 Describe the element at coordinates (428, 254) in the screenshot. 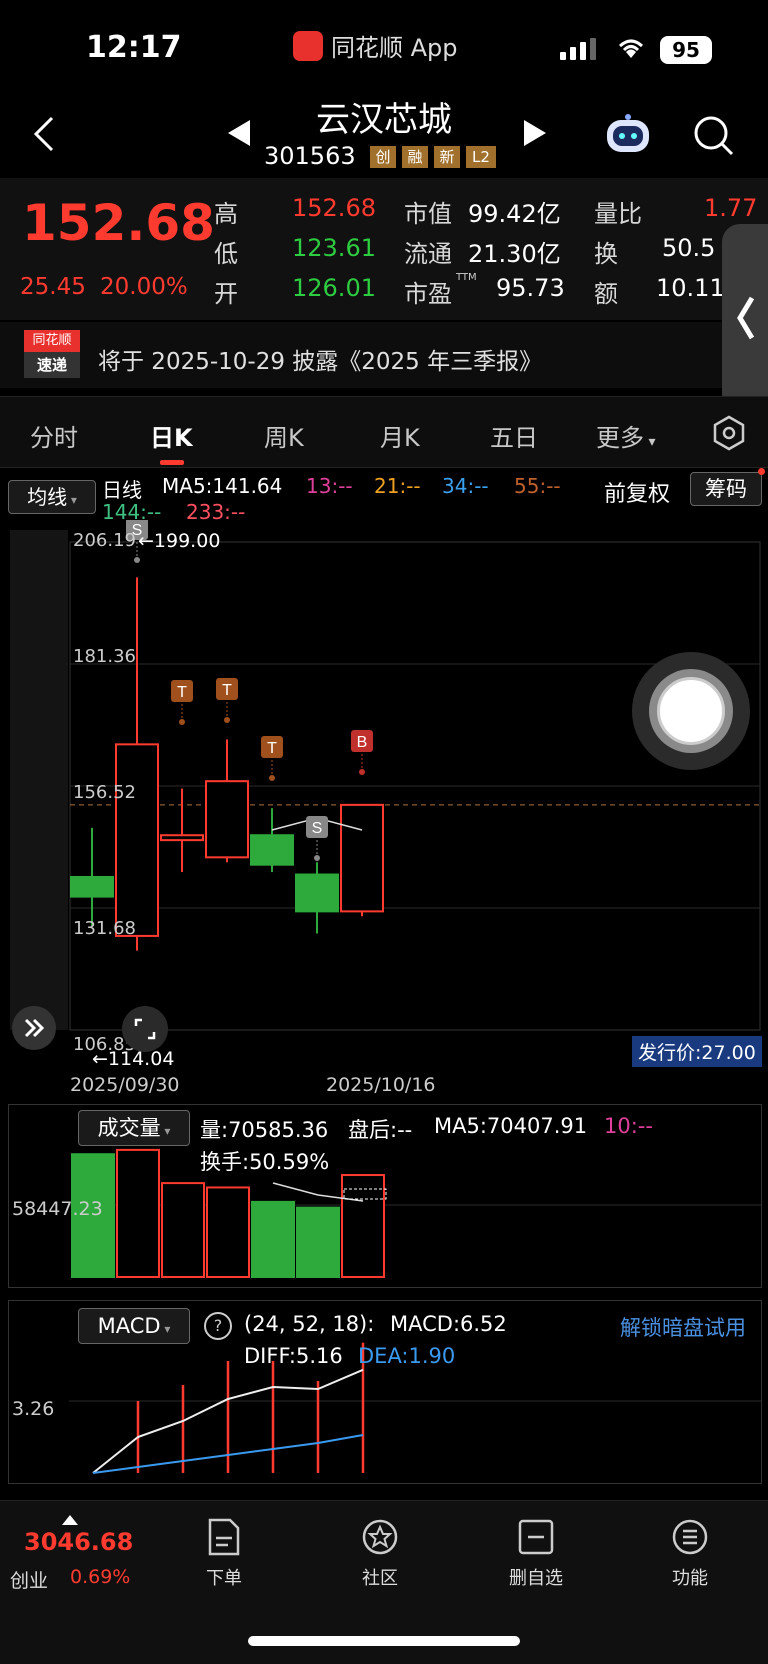

I see `float-label: 流通` at that location.